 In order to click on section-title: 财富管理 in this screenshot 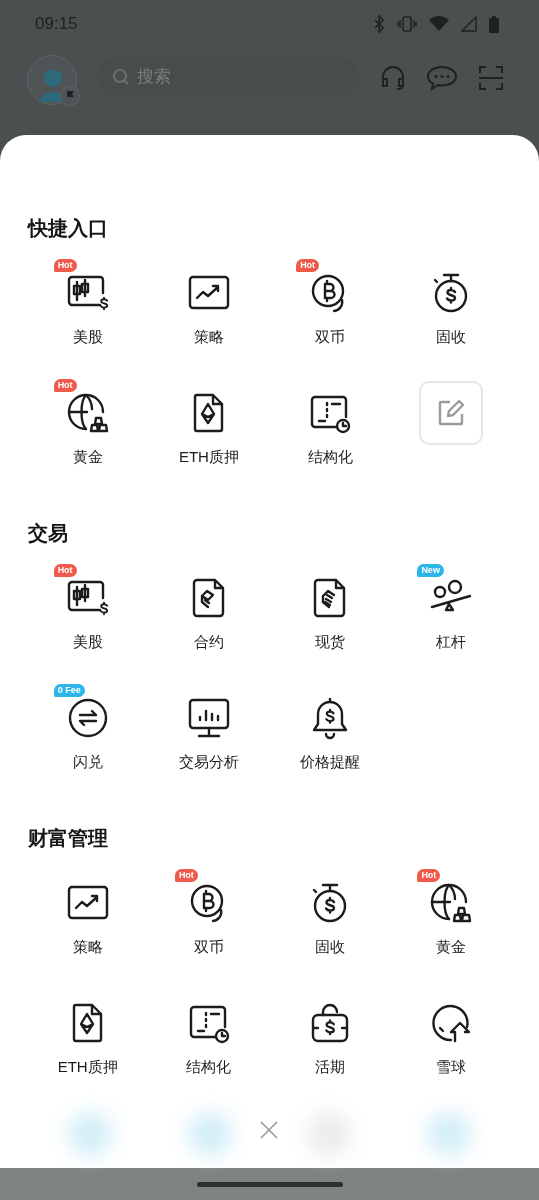, I will do `click(68, 838)`.